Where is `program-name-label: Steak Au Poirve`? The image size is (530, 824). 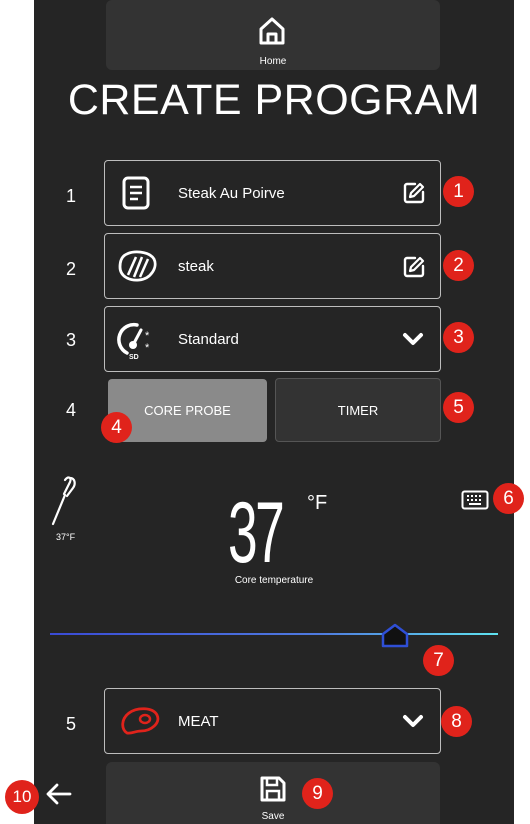 program-name-label: Steak Au Poirve is located at coordinates (231, 193).